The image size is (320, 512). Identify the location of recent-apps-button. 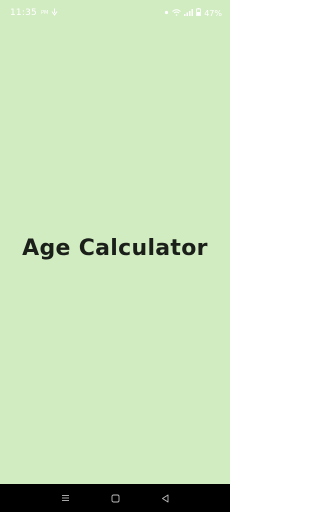
(65, 498).